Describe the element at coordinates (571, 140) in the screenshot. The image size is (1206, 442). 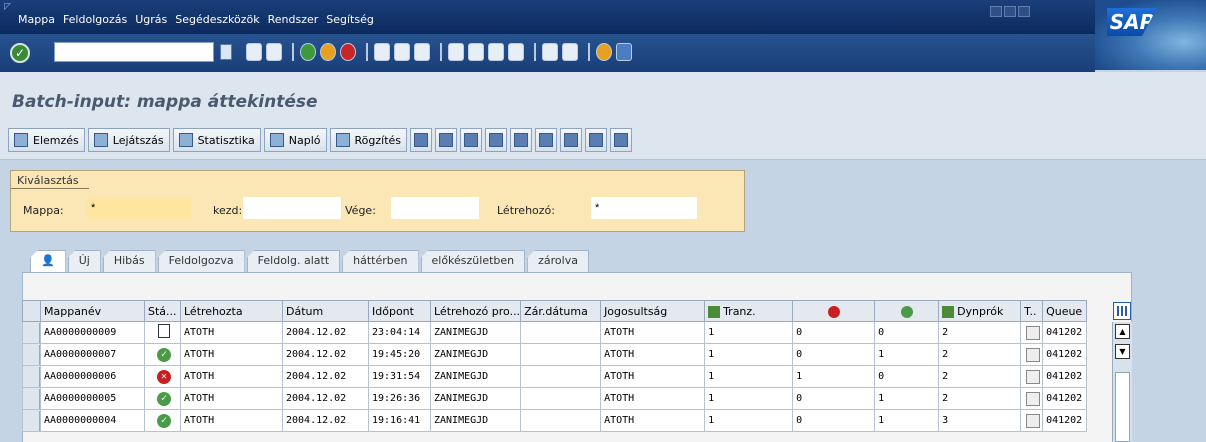
I see `export-button` at that location.